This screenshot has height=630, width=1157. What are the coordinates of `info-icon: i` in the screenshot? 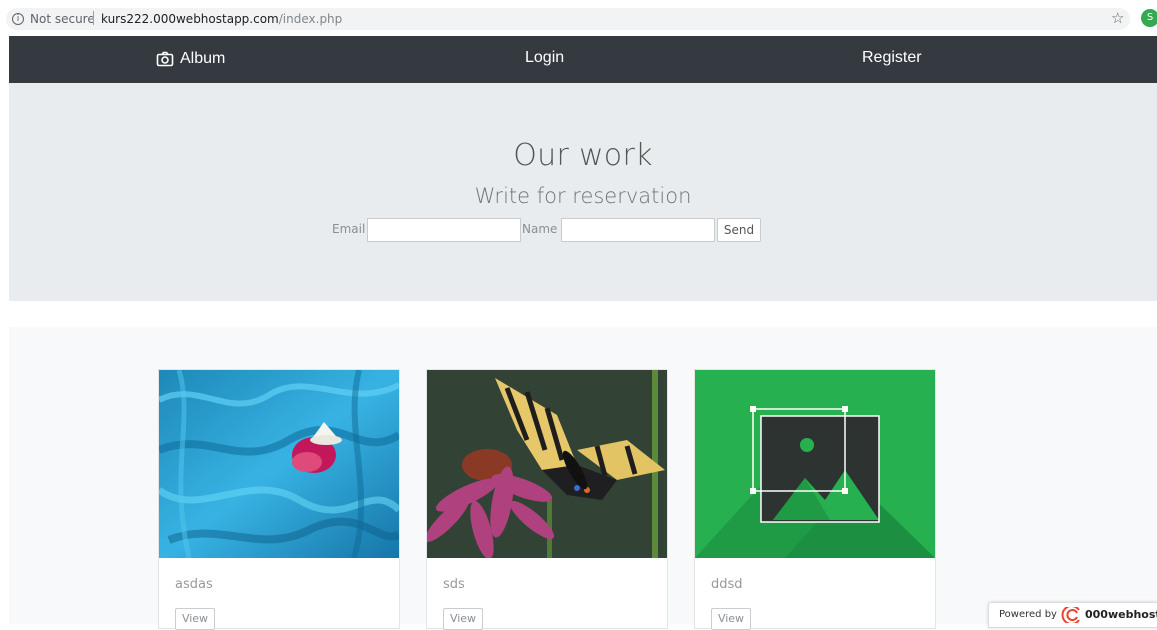 It's located at (18, 19).